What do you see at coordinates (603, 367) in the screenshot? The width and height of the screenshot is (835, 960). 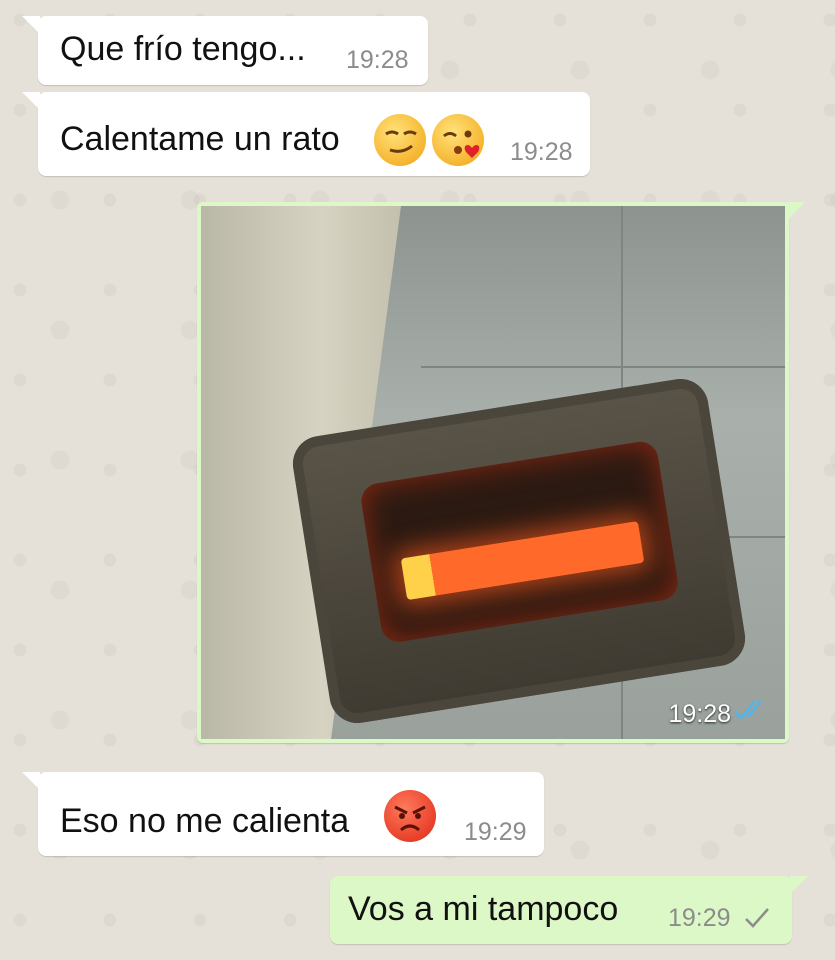 I see `photo-floor-line` at bounding box center [603, 367].